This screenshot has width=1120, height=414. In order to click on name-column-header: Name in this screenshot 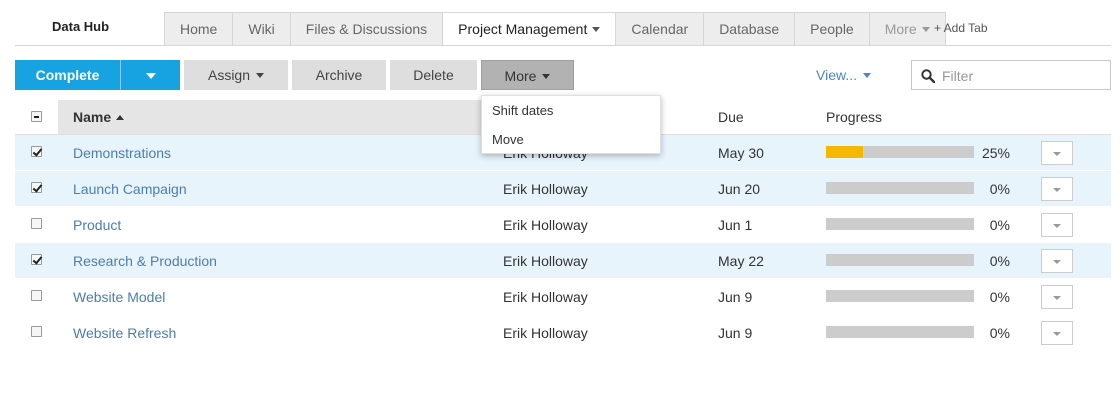, I will do `click(99, 117)`.